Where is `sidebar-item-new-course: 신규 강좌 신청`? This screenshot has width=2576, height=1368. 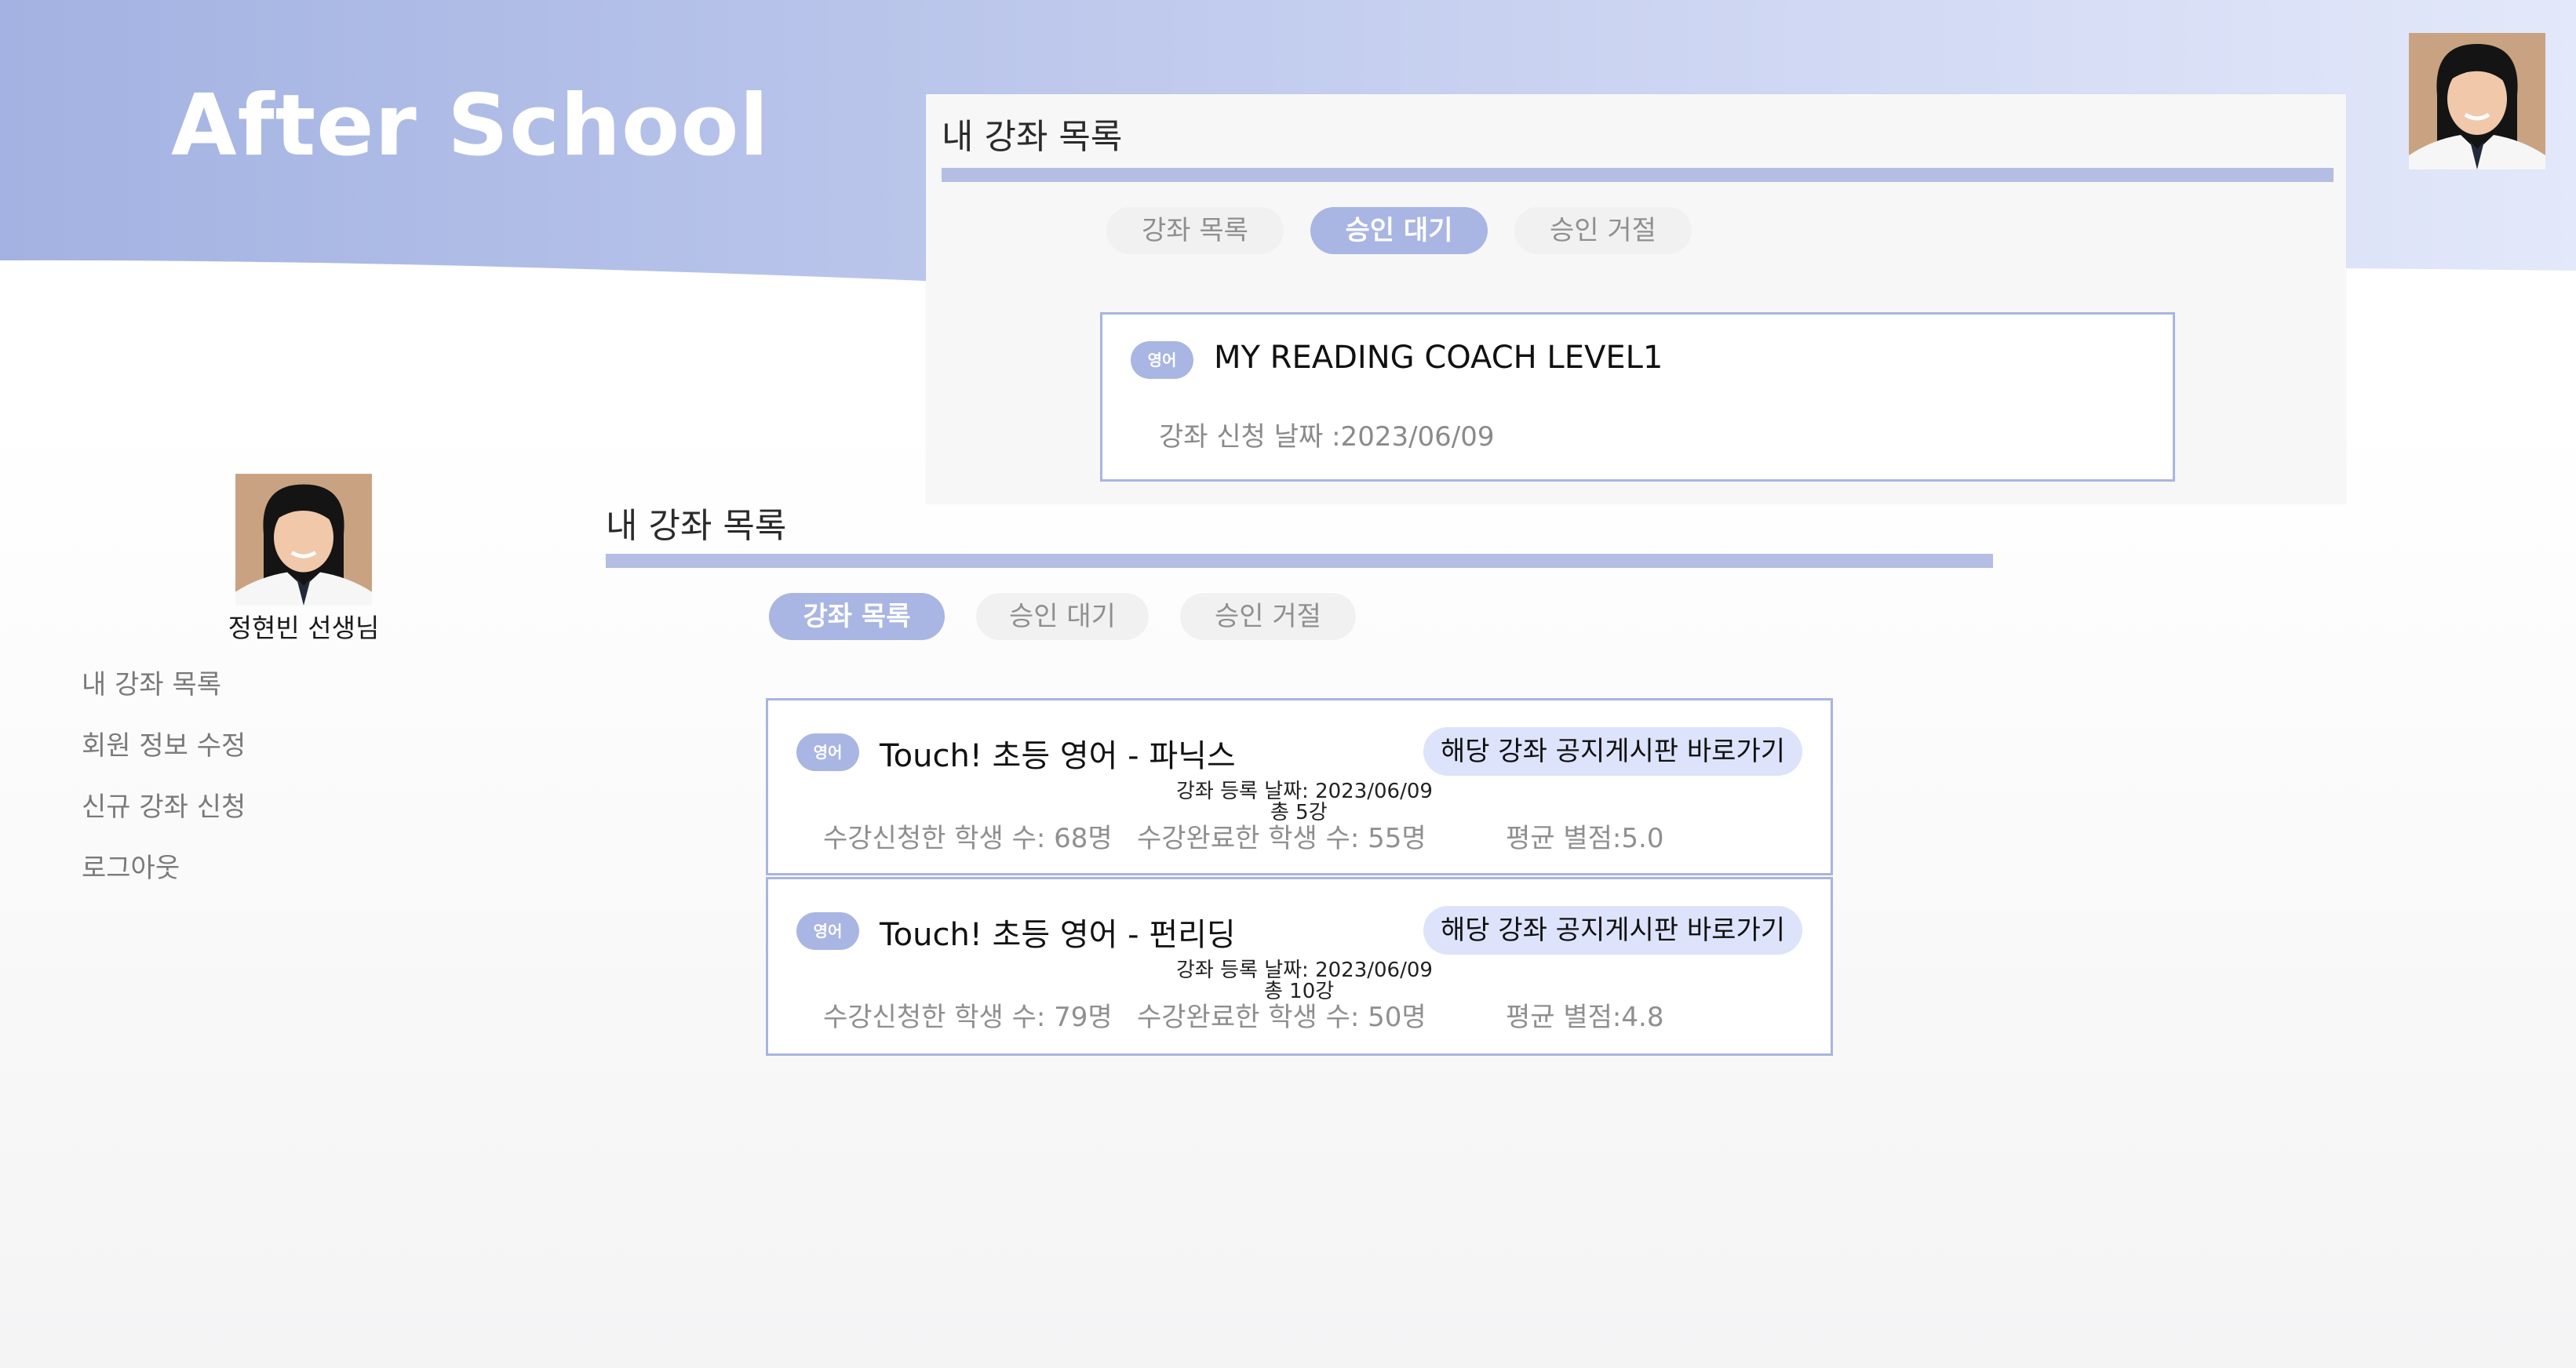
sidebar-item-new-course: 신규 강좌 신청 is located at coordinates (164, 819).